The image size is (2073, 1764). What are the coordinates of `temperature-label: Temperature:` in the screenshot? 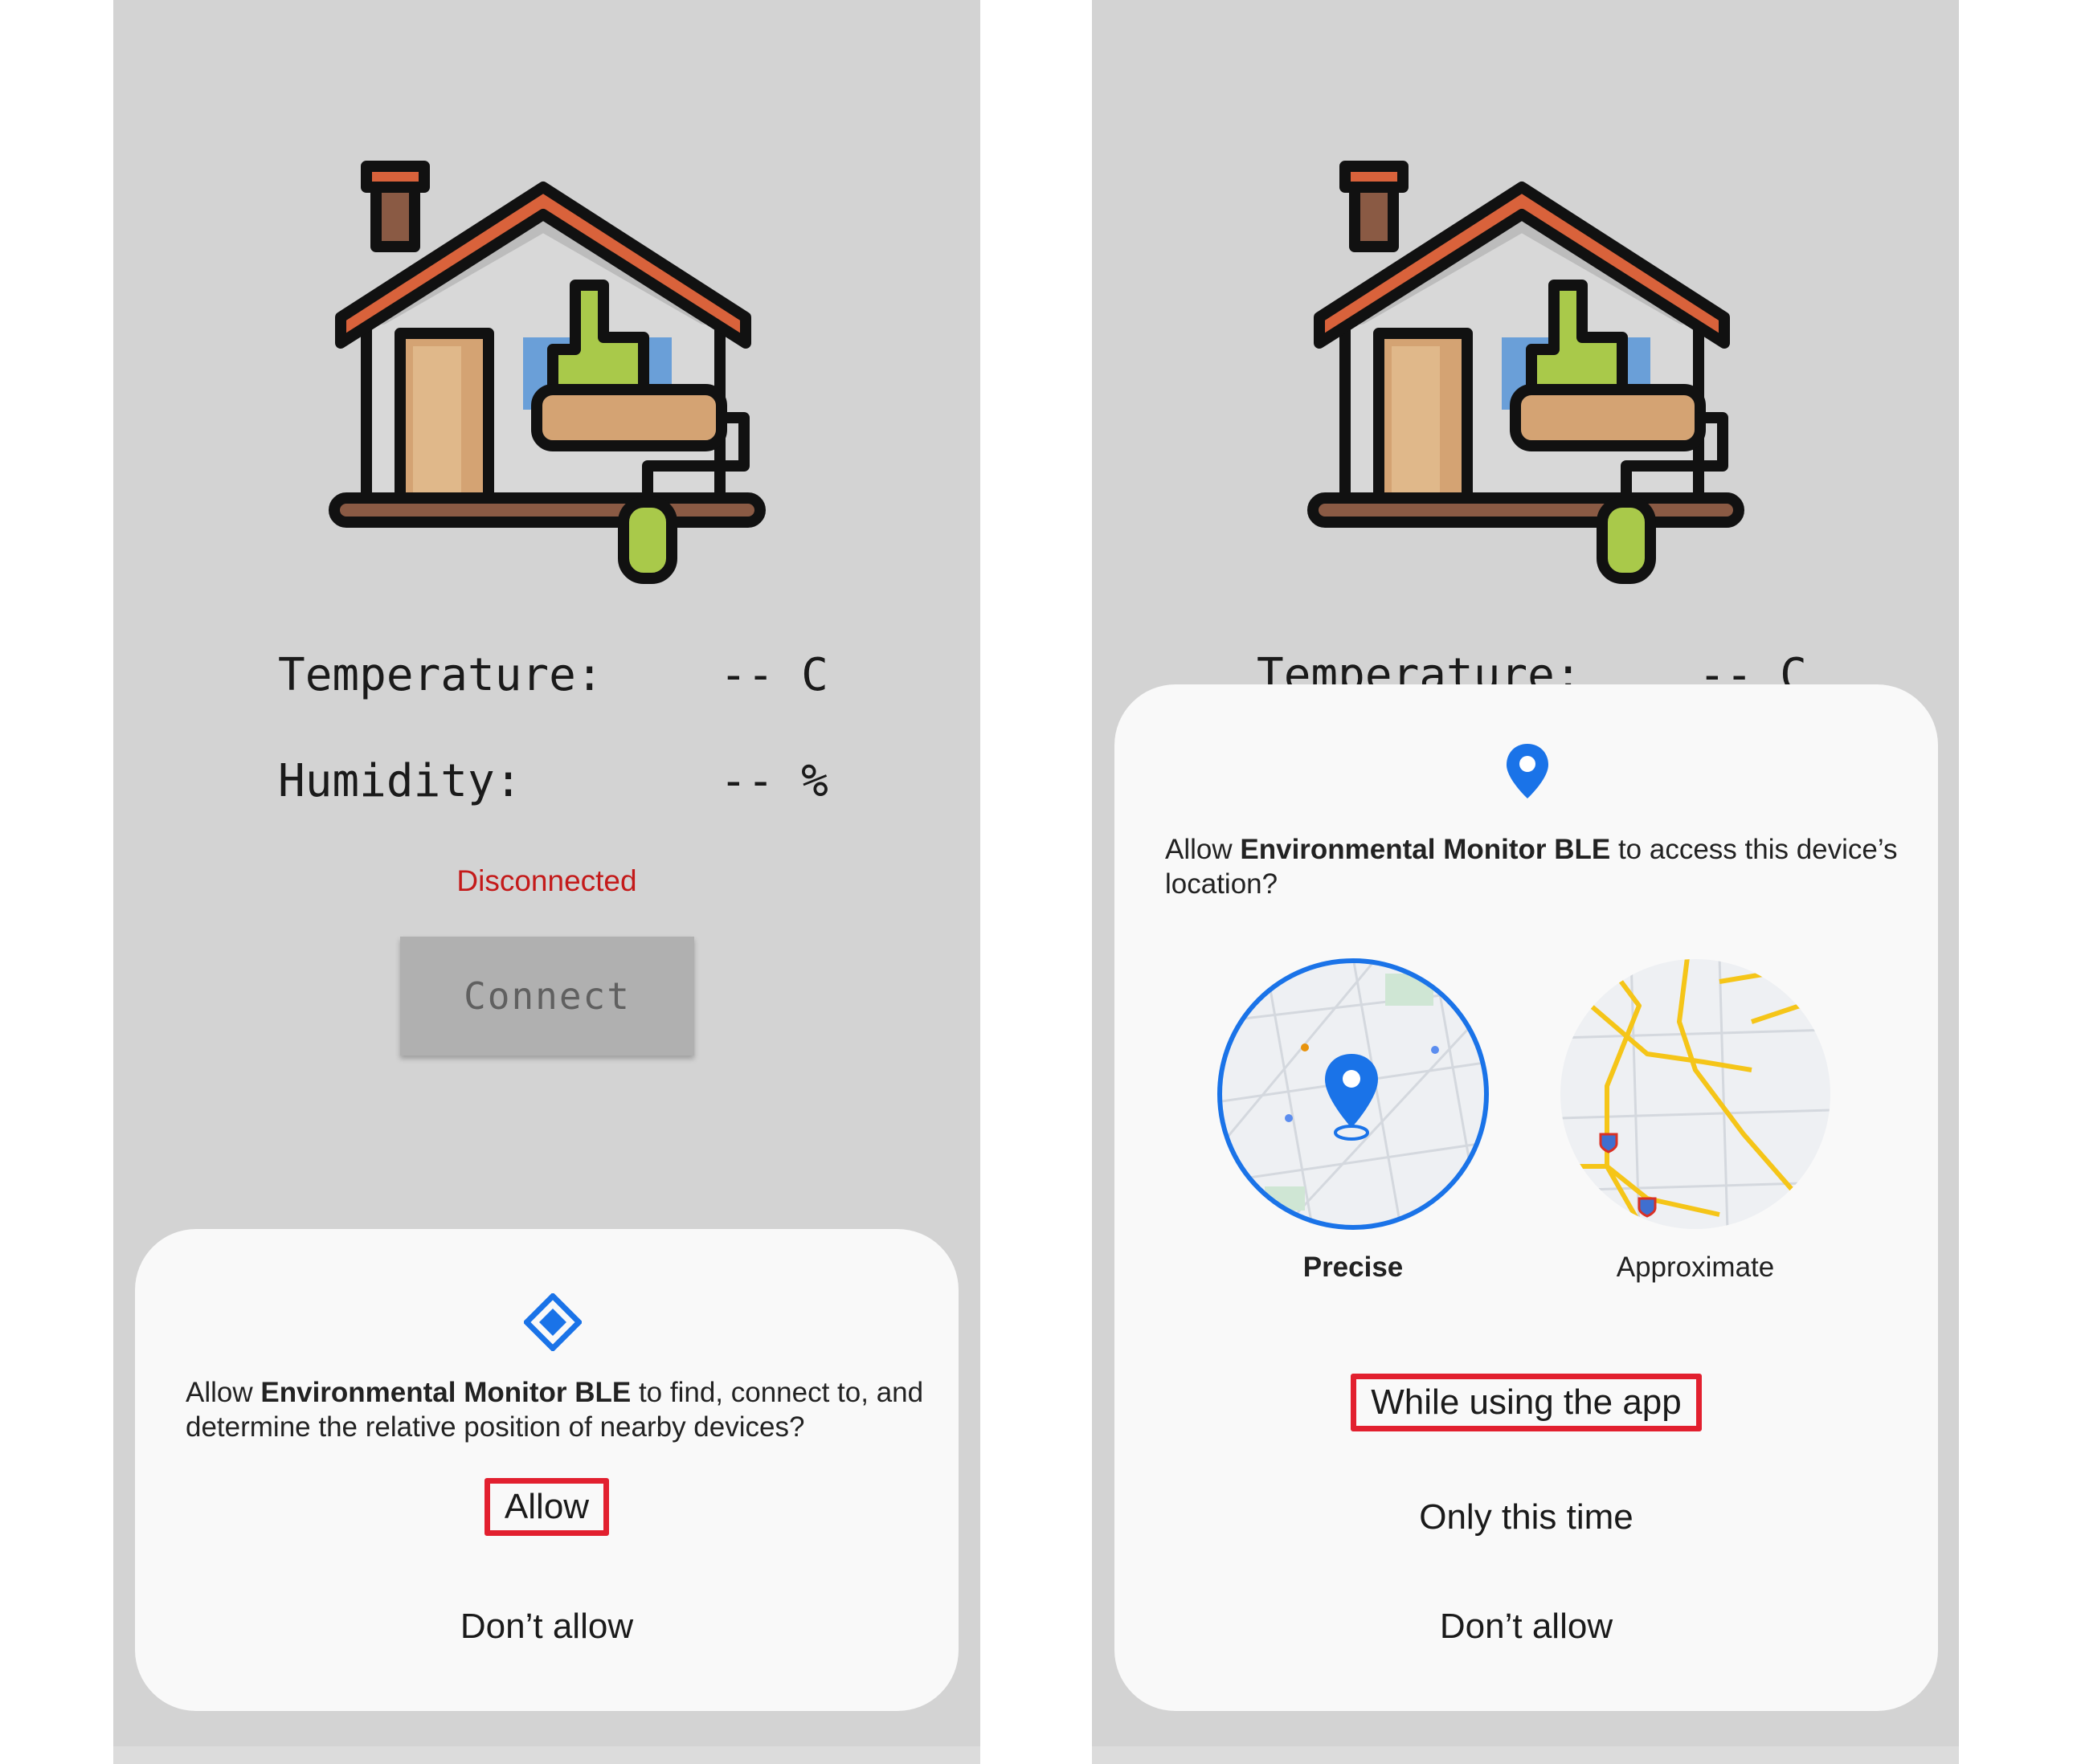 It's located at (440, 675).